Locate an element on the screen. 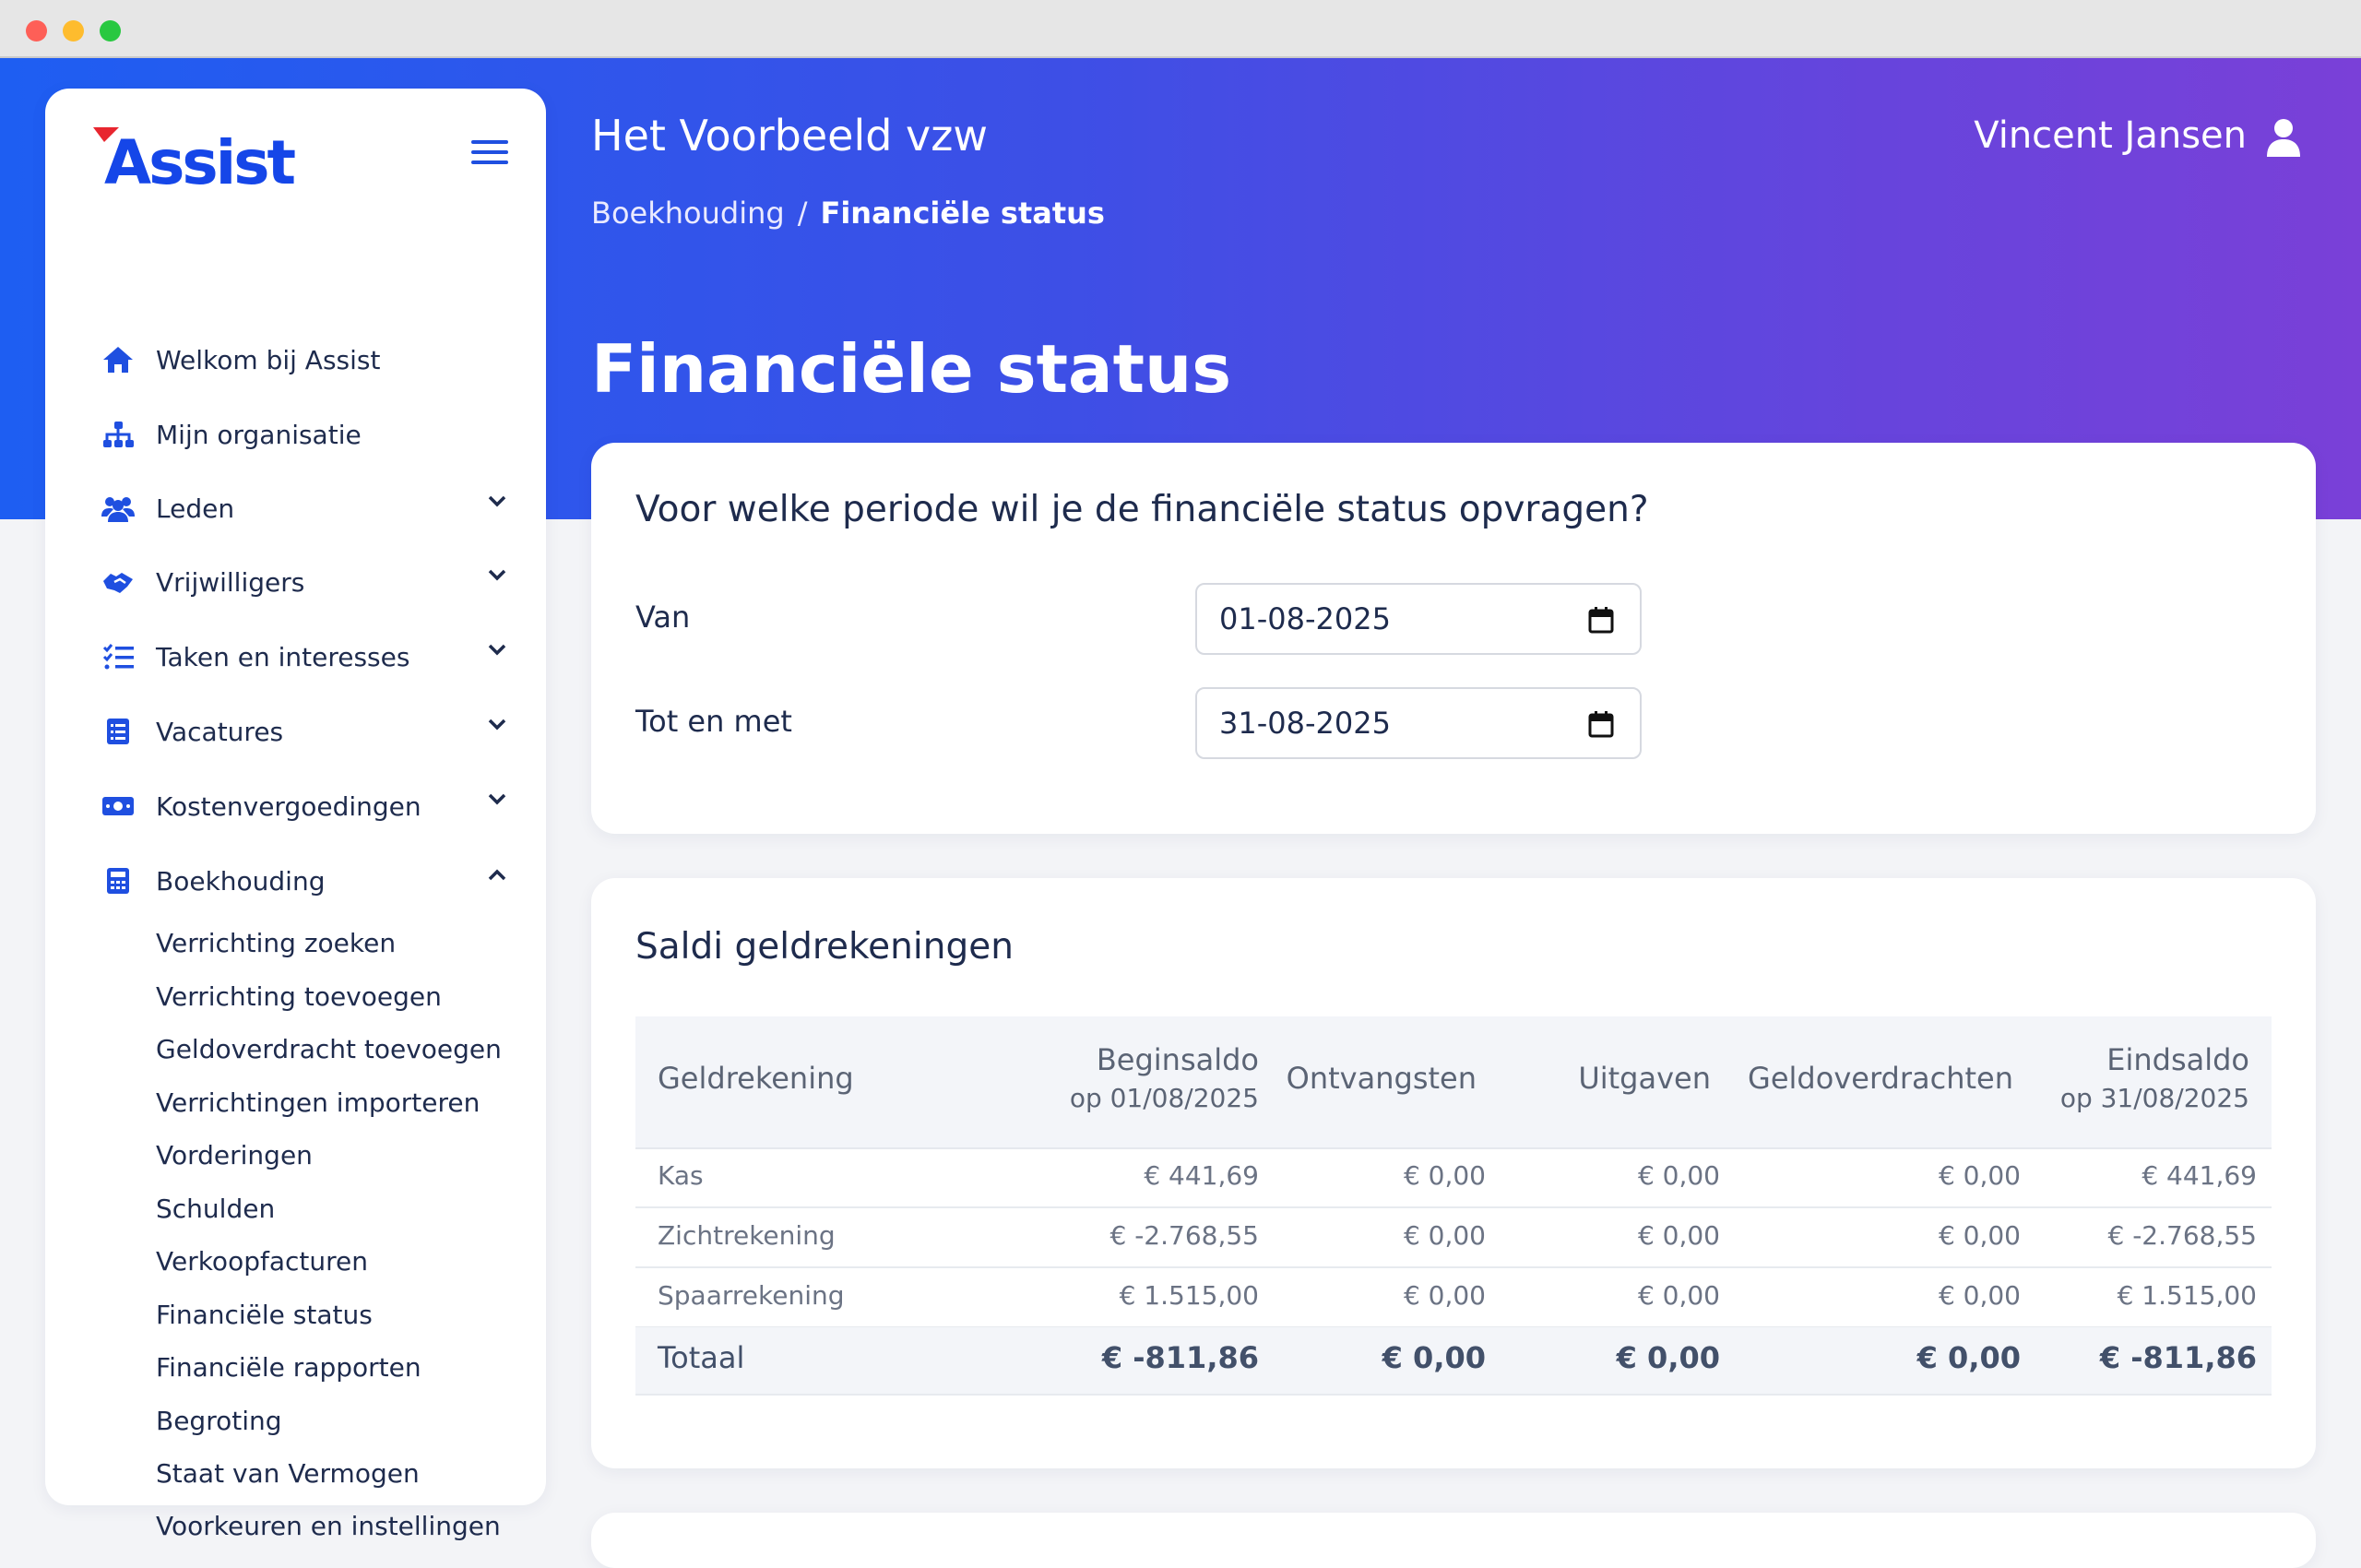  maximize-window-button is located at coordinates (110, 31).